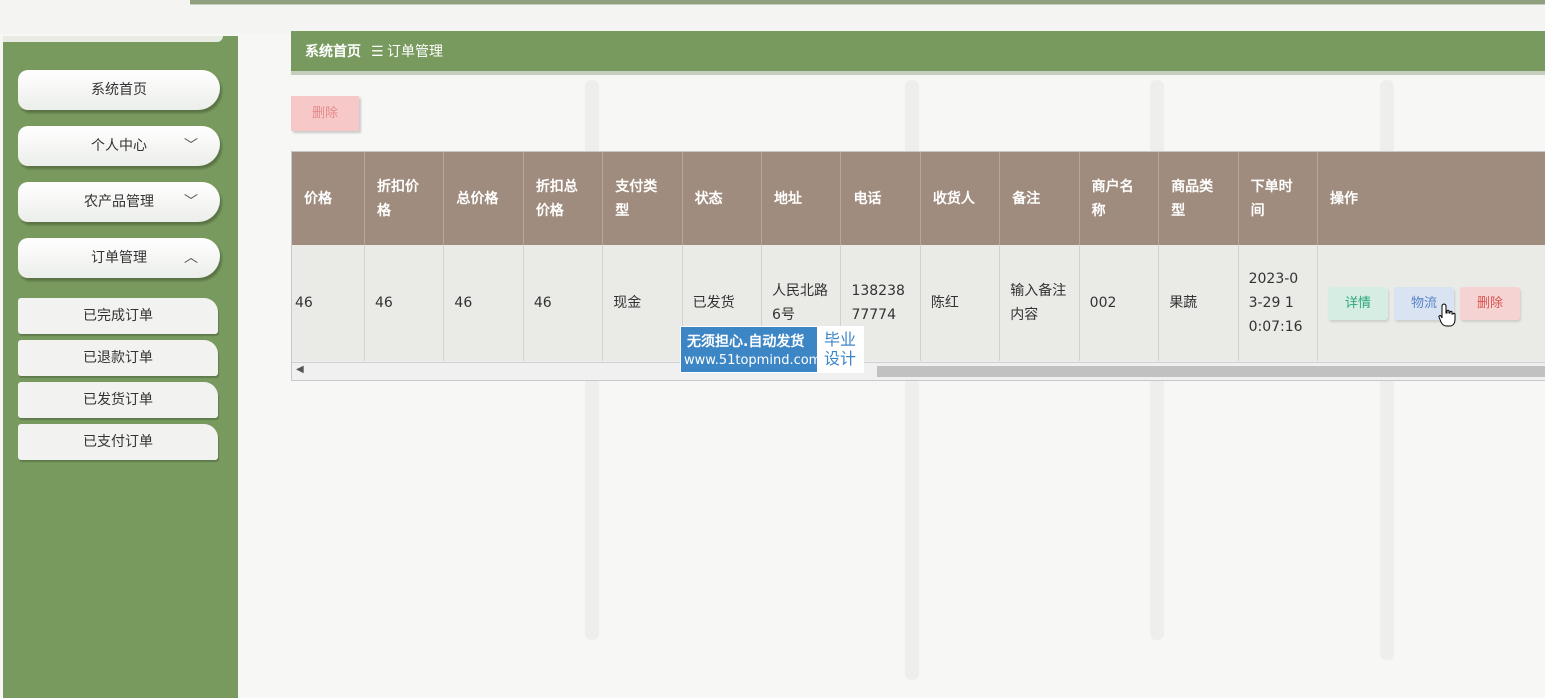  I want to click on menu-icon: ☰, so click(377, 52).